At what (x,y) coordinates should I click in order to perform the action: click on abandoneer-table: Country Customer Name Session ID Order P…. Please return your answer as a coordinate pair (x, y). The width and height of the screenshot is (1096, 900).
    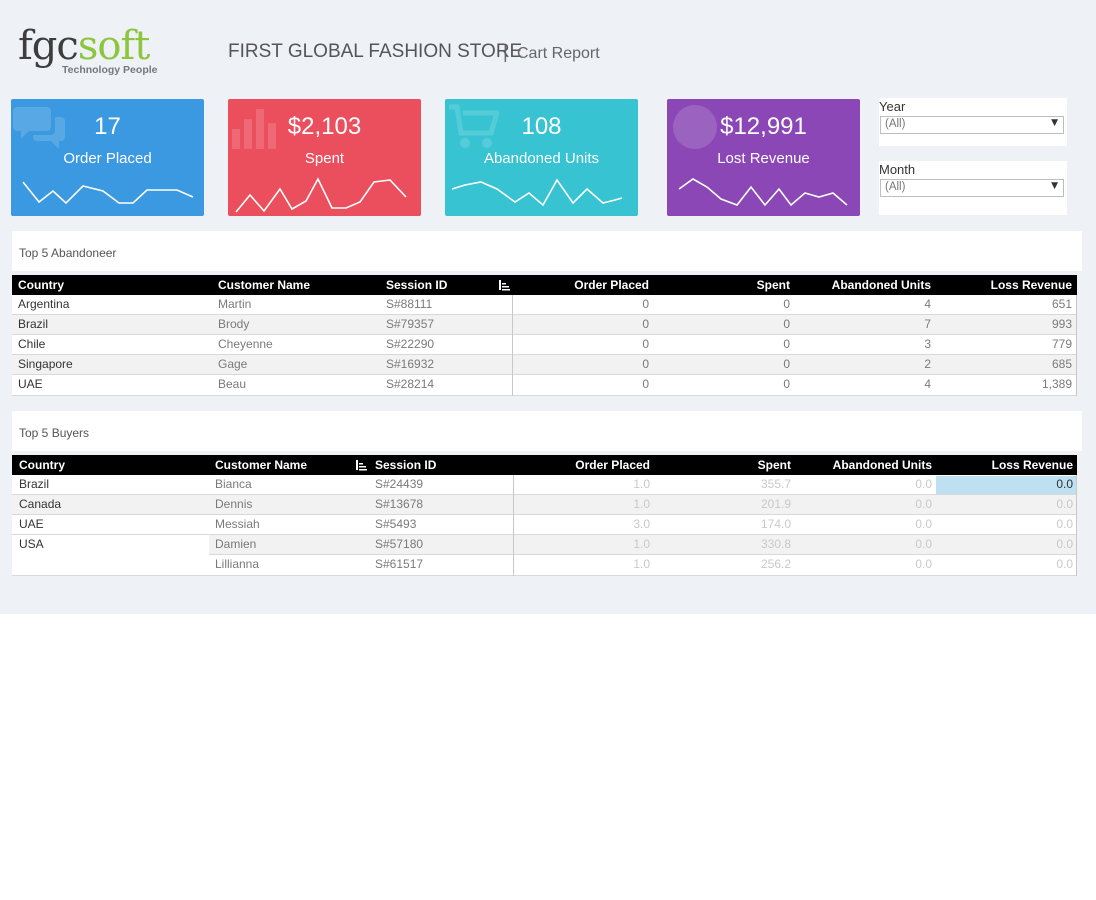
    Looking at the image, I should click on (544, 335).